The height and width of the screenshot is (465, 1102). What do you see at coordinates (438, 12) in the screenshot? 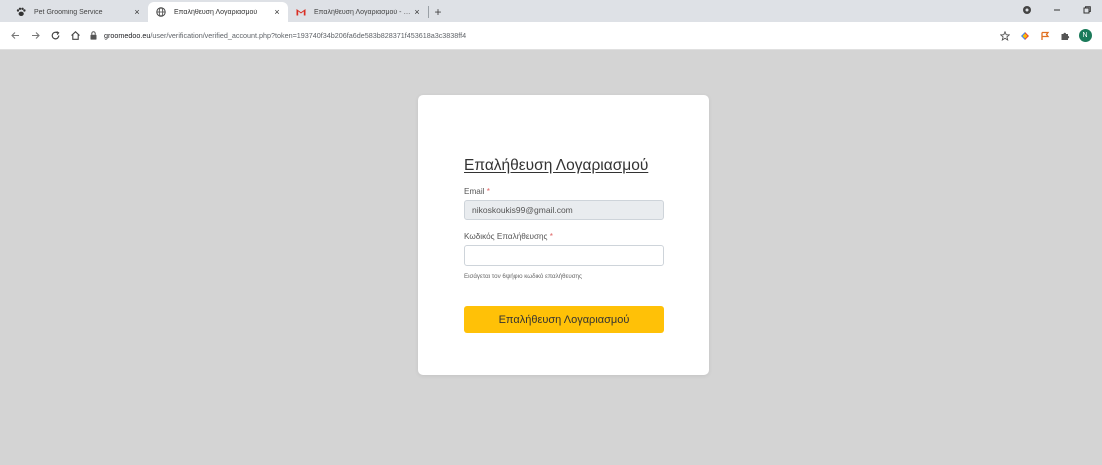
I see `new-tab-button: +` at bounding box center [438, 12].